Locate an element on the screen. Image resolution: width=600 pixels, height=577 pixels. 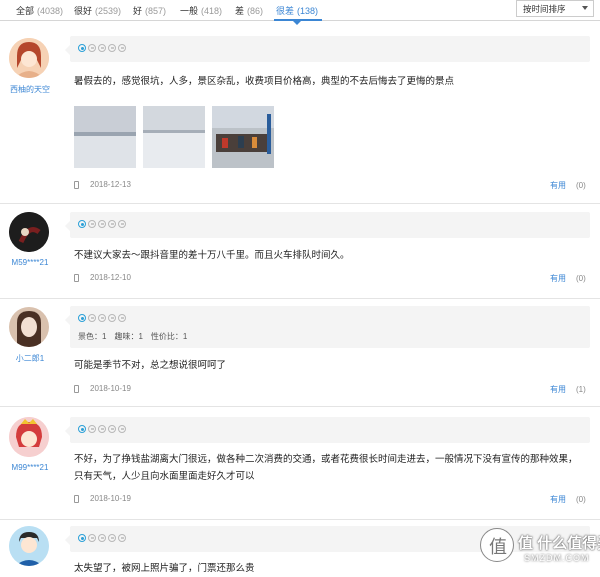
tab-all: 全部 (4038) is located at coordinates (39, 10).